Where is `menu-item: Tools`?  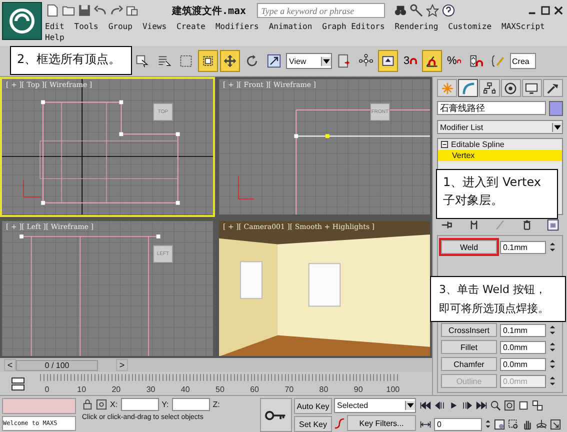 menu-item: Tools is located at coordinates (86, 26).